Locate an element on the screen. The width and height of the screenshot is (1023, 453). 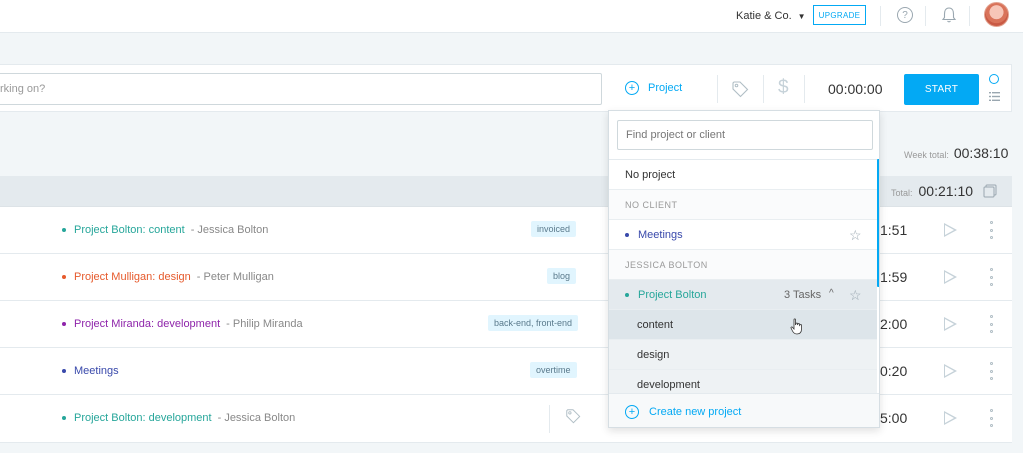
clock-mode-icon is located at coordinates (994, 79).